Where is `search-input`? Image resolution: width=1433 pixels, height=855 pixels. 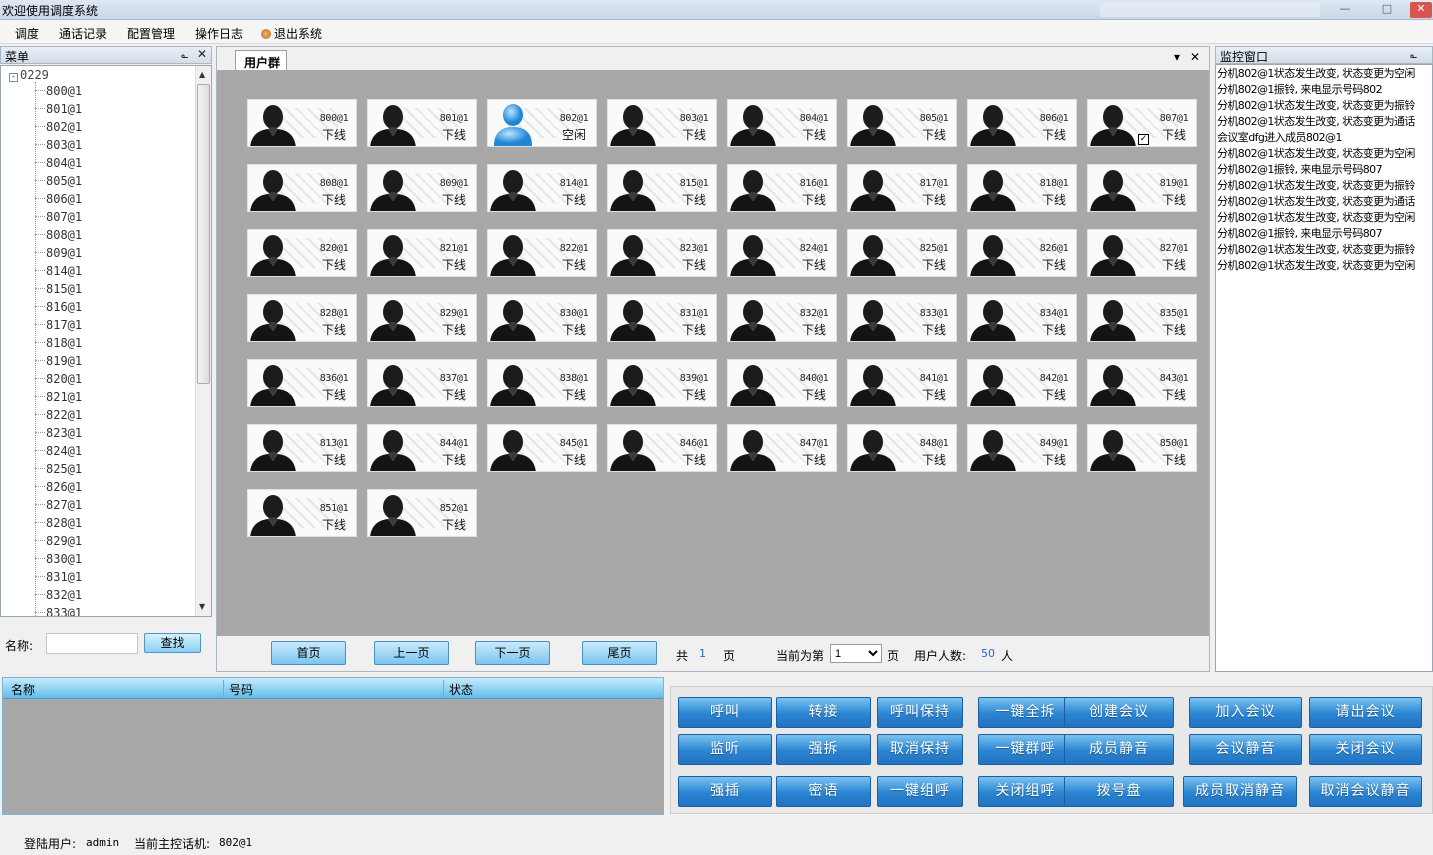 search-input is located at coordinates (92, 643).